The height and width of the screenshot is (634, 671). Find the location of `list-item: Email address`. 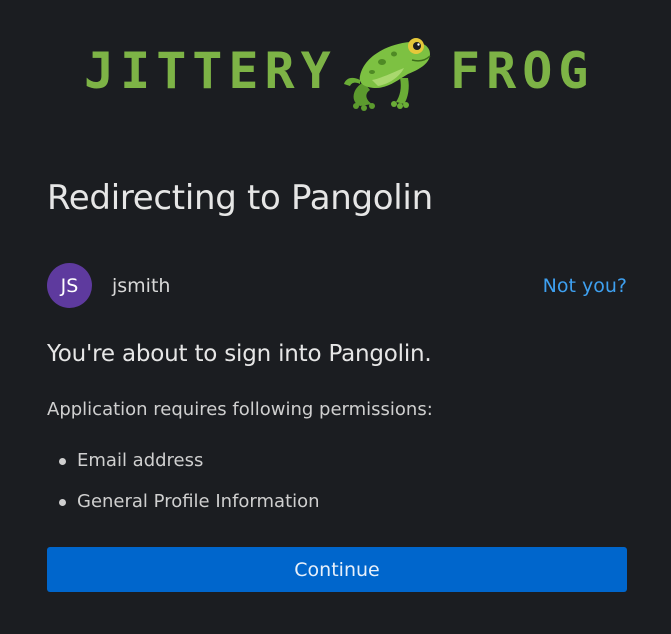

list-item: Email address is located at coordinates (183, 467).